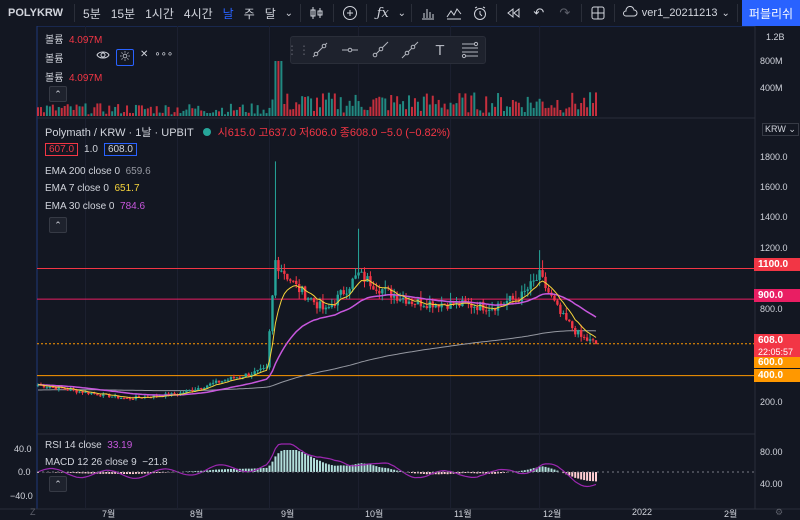  What do you see at coordinates (774, 157) in the screenshot?
I see `price-tick: 1800.0` at bounding box center [774, 157].